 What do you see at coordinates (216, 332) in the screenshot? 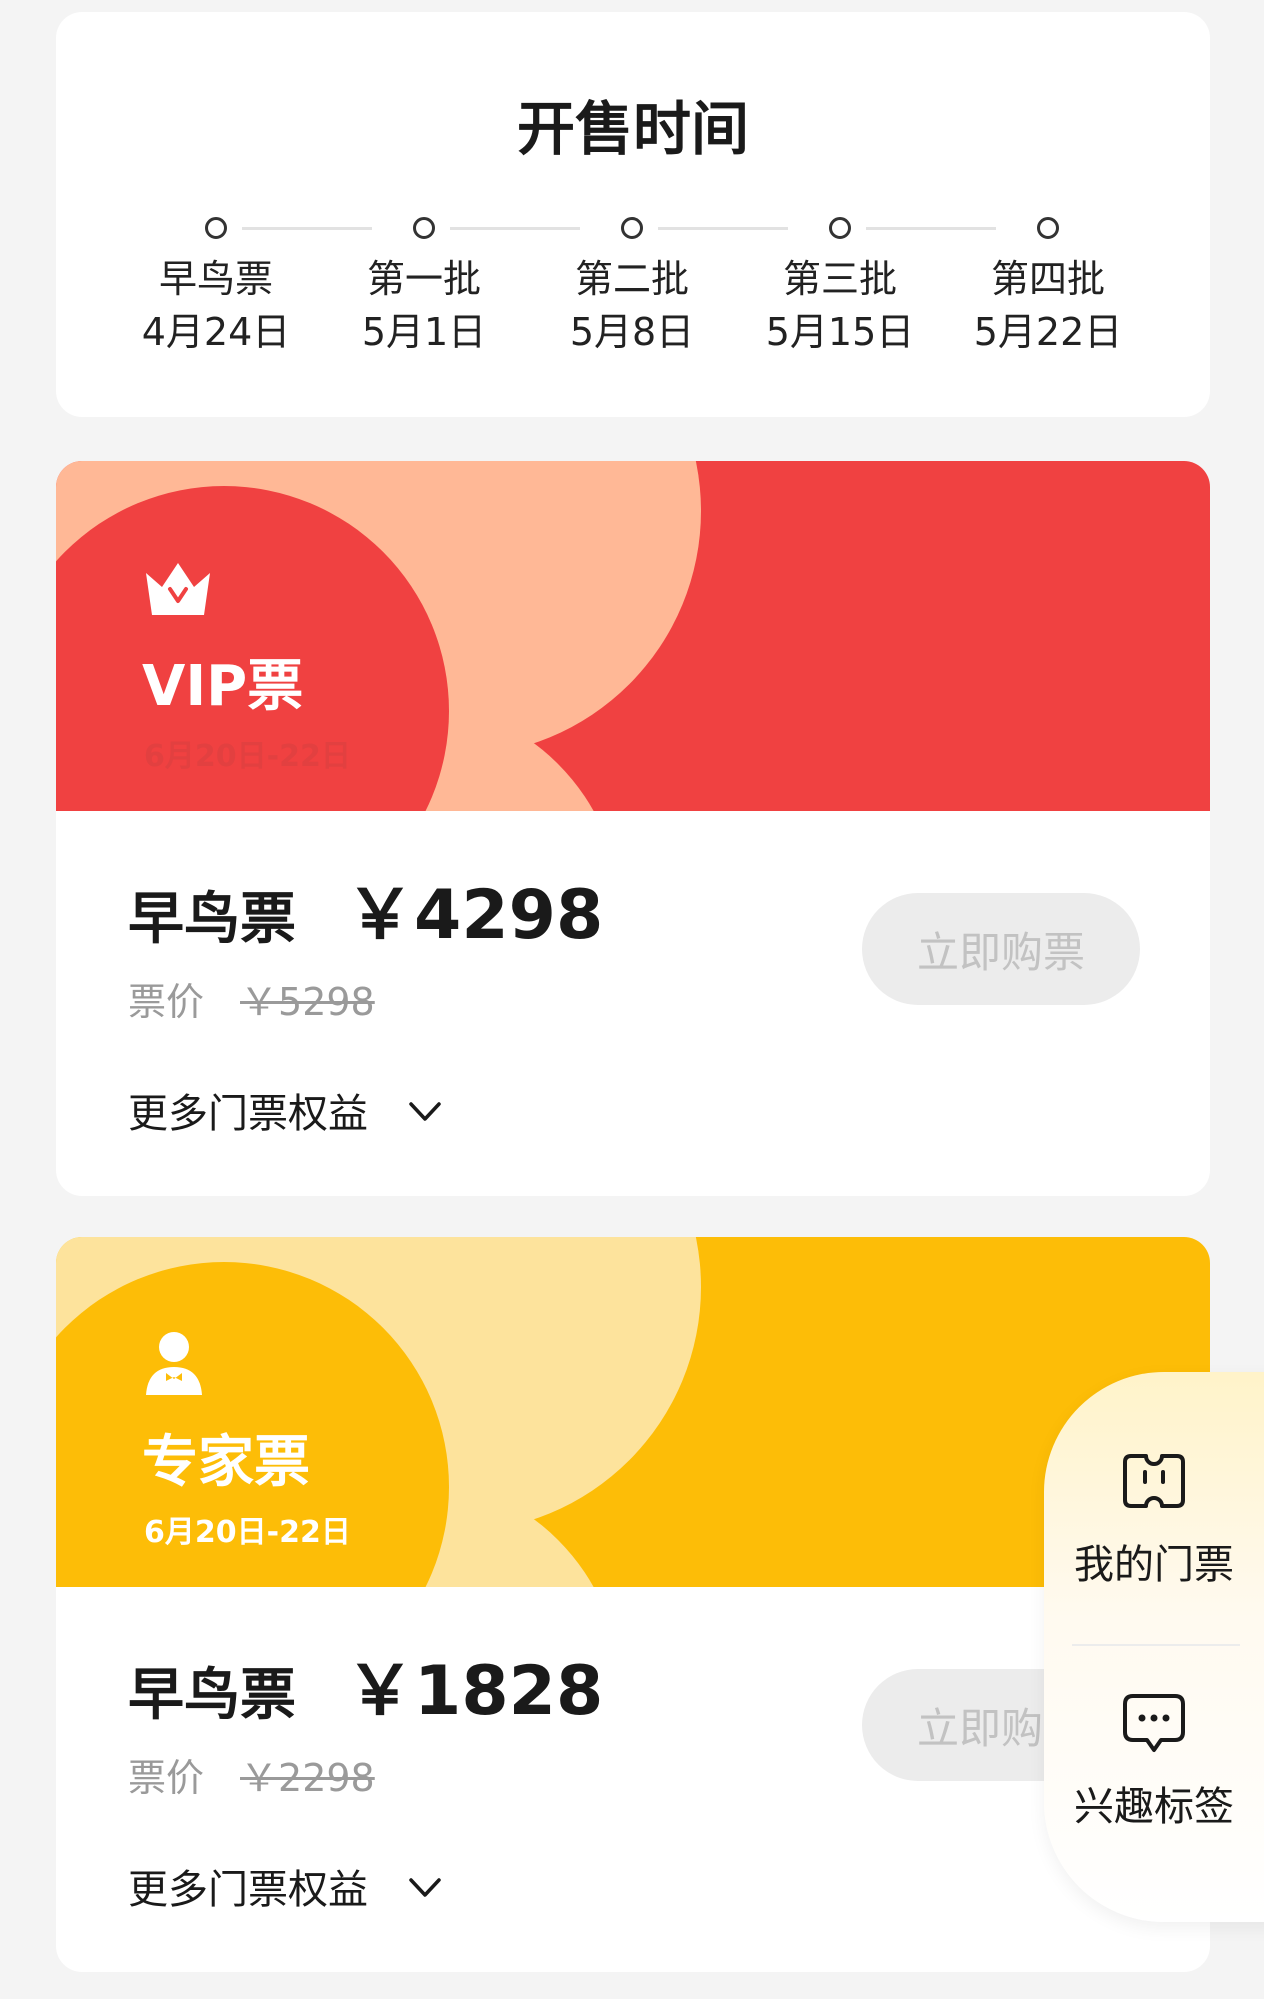
I see `step-date: 4月24日` at bounding box center [216, 332].